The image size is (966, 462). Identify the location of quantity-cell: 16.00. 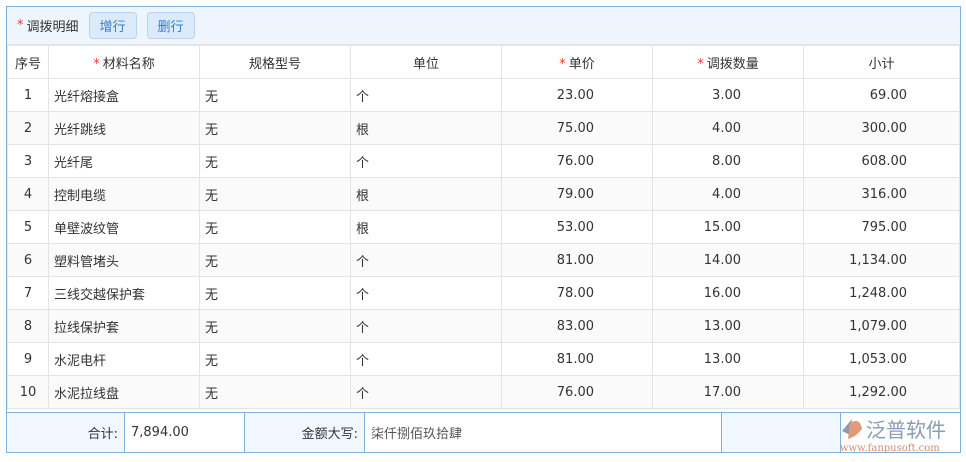
(728, 293).